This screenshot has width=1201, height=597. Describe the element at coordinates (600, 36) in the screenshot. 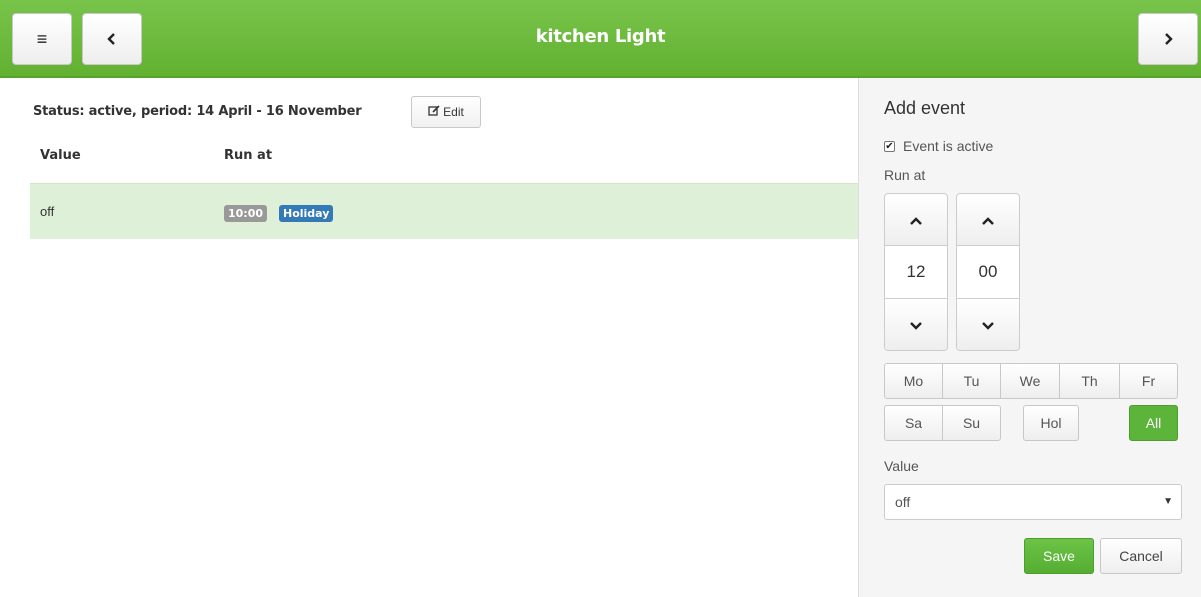

I see `page-title: kitchen Light` at that location.